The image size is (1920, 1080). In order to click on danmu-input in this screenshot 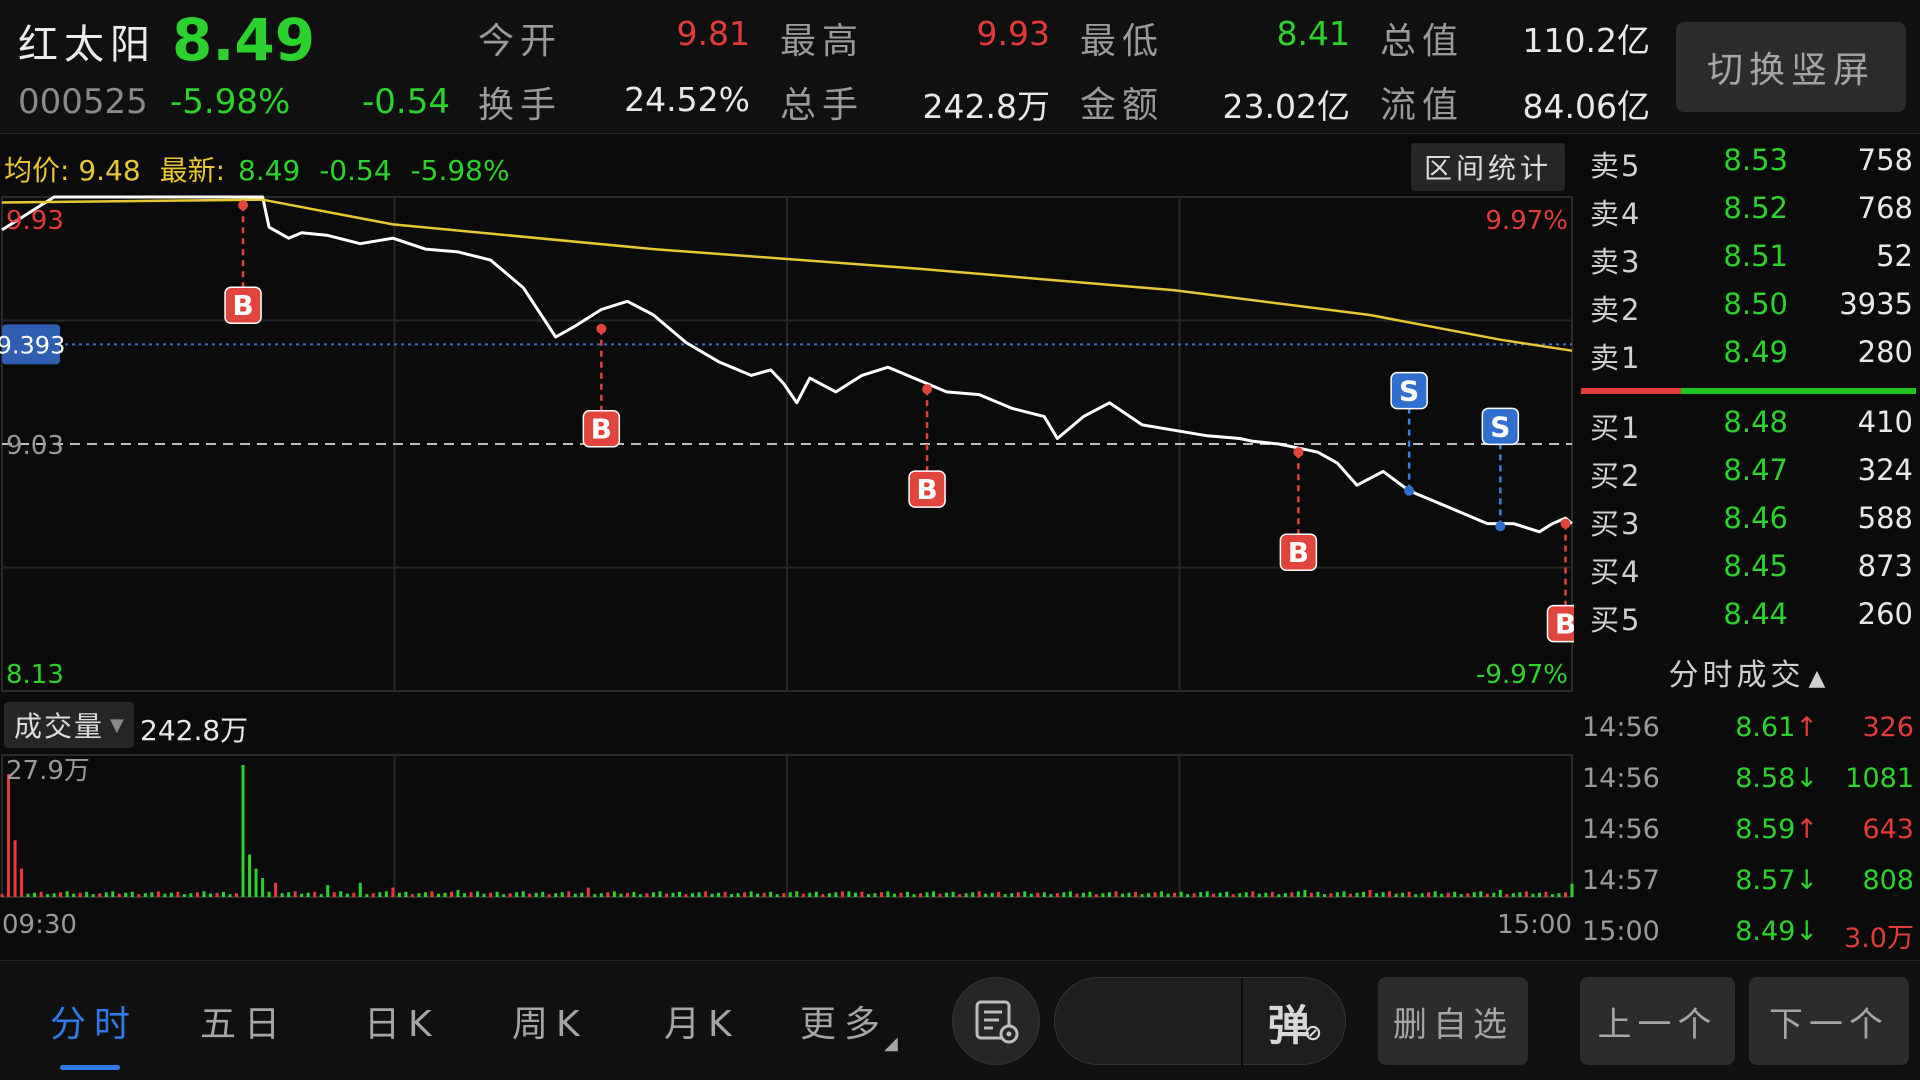, I will do `click(1165, 1022)`.